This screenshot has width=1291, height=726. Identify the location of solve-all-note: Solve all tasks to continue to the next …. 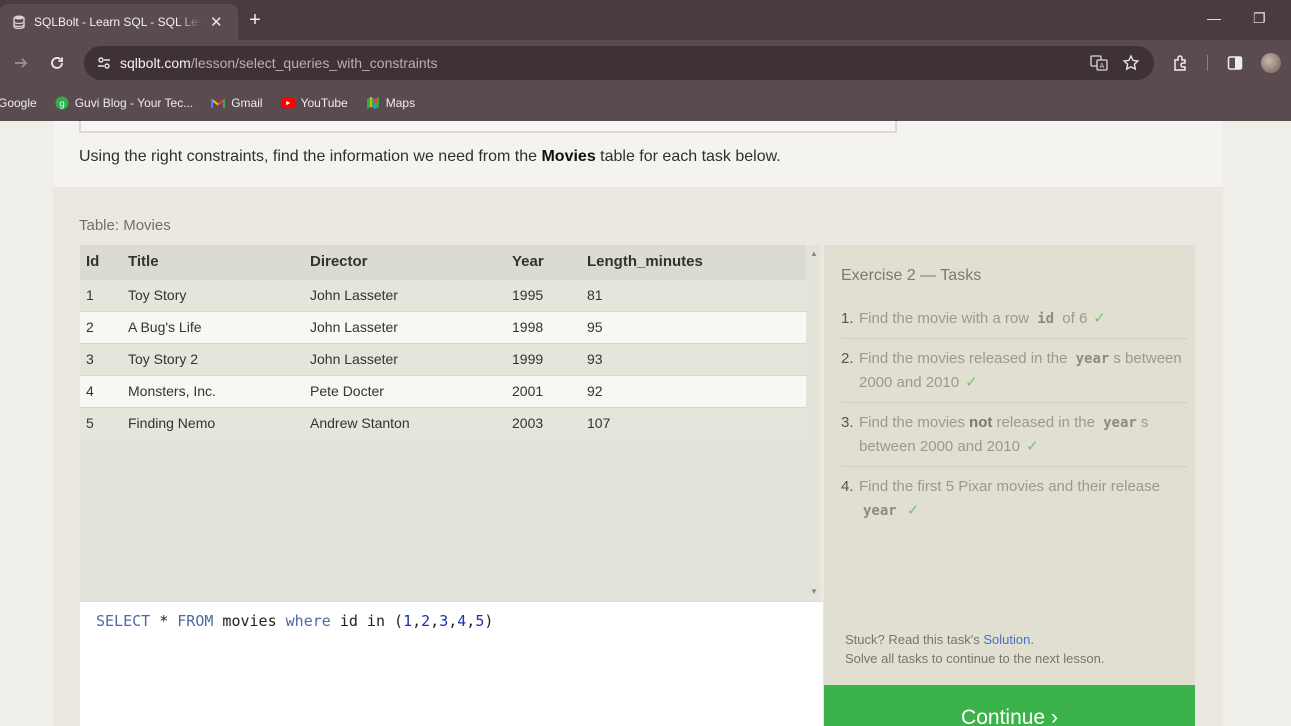
(975, 658).